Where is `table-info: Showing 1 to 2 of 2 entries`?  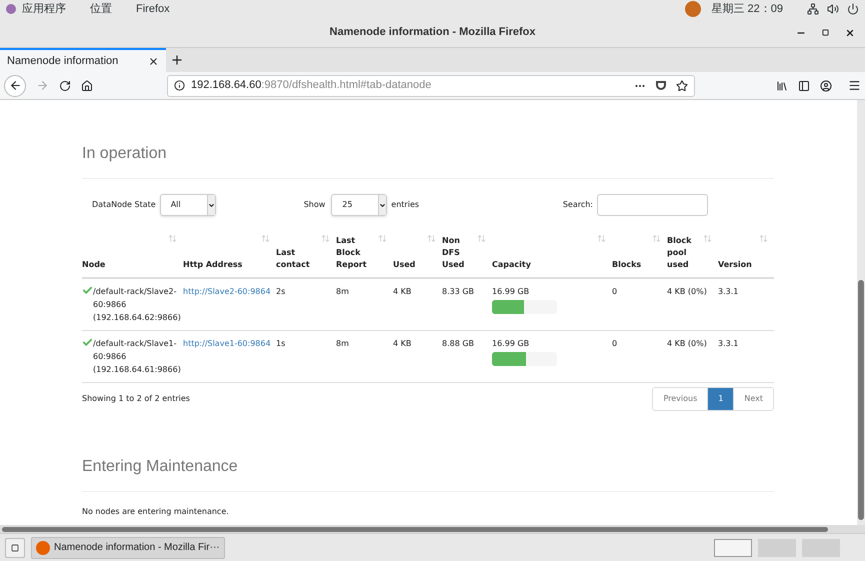
table-info: Showing 1 to 2 of 2 entries is located at coordinates (136, 398).